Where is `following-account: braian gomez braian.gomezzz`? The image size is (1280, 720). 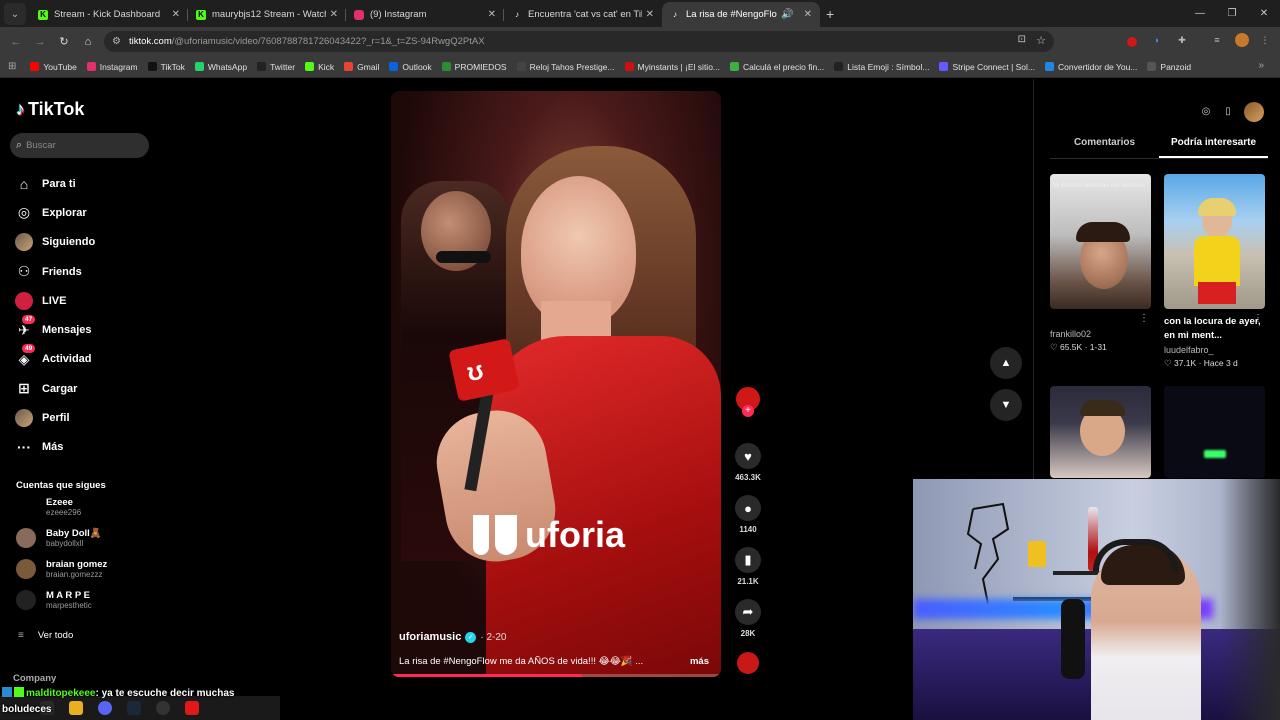 following-account: braian gomez braian.gomezzz is located at coordinates (61, 569).